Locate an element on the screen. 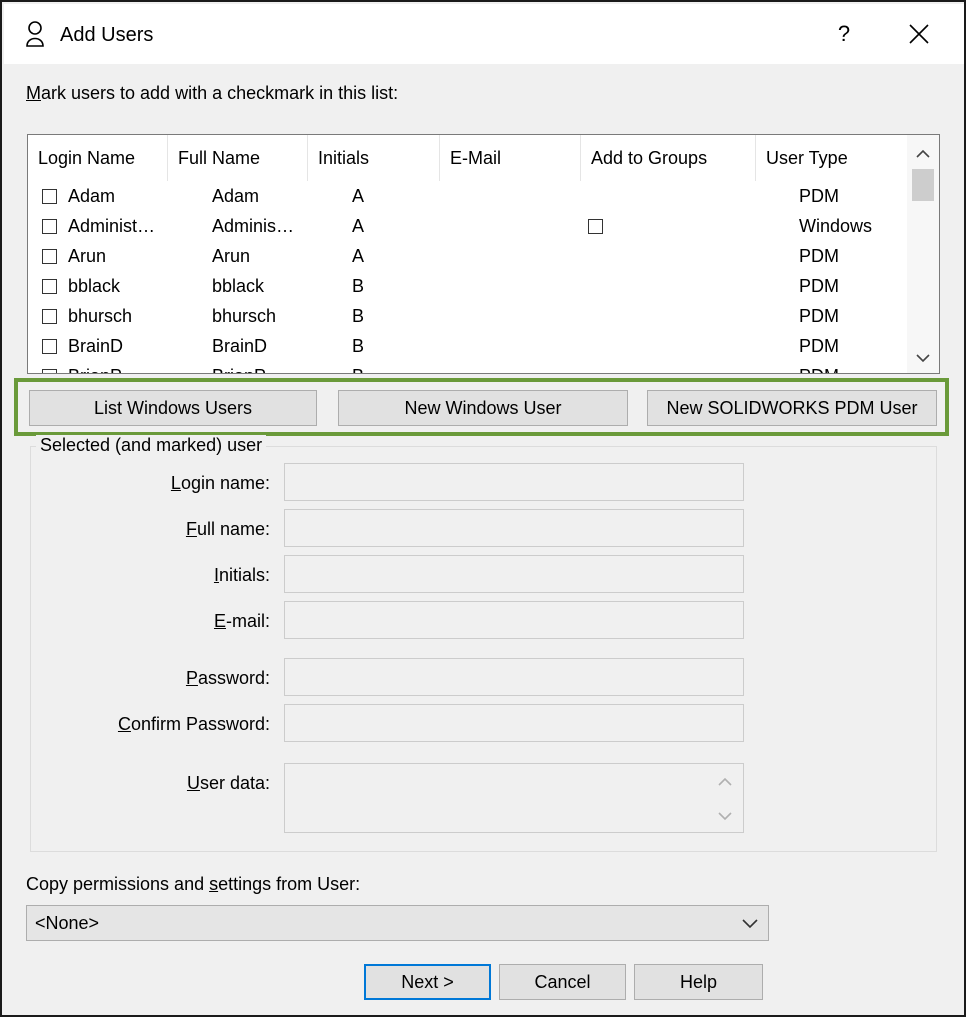 The width and height of the screenshot is (966, 1017). cancel-button: Cancel is located at coordinates (562, 982).